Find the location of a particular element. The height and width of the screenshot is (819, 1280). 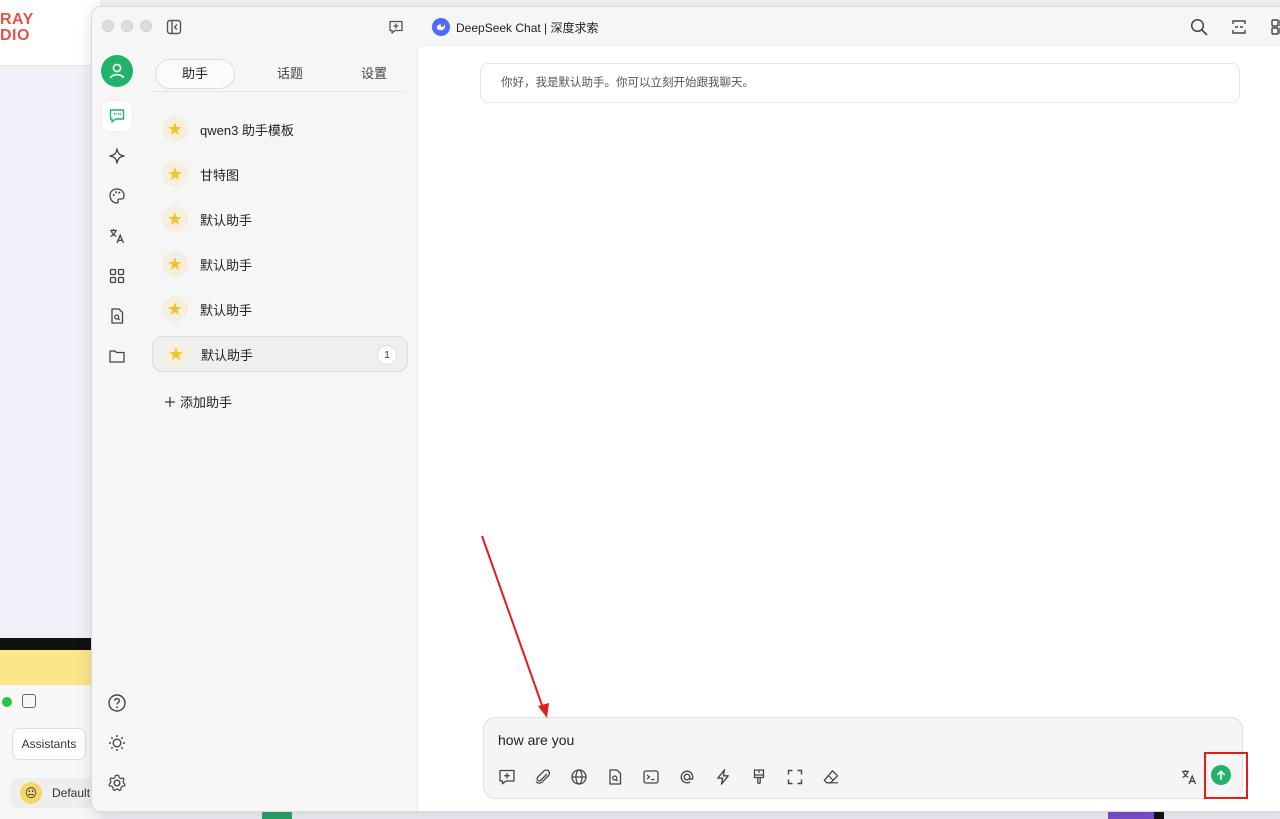

rail-agents-button is located at coordinates (117, 156).